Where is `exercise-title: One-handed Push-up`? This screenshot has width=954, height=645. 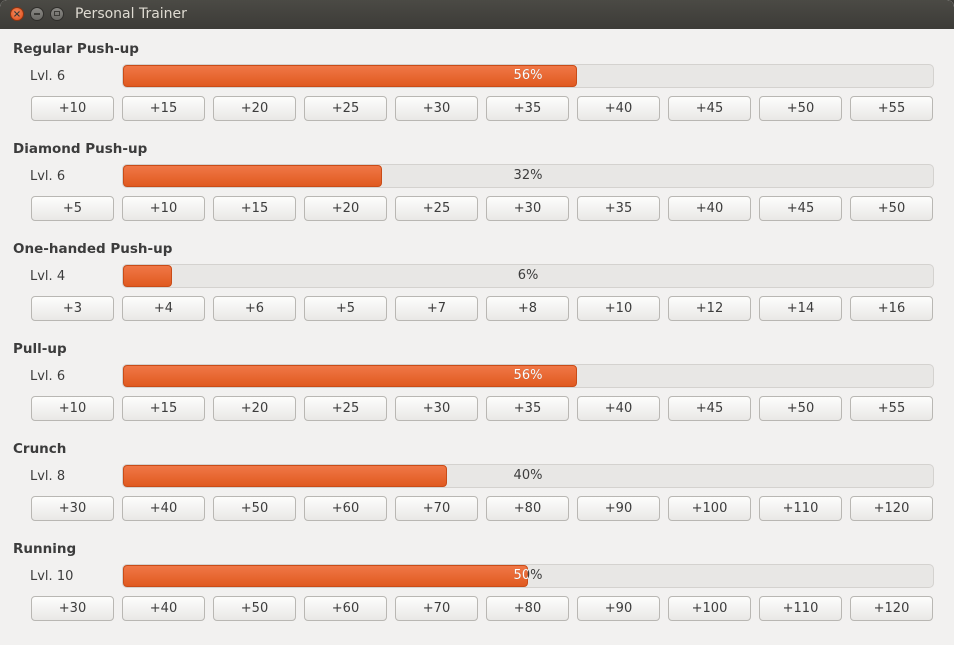 exercise-title: One-handed Push-up is located at coordinates (93, 249).